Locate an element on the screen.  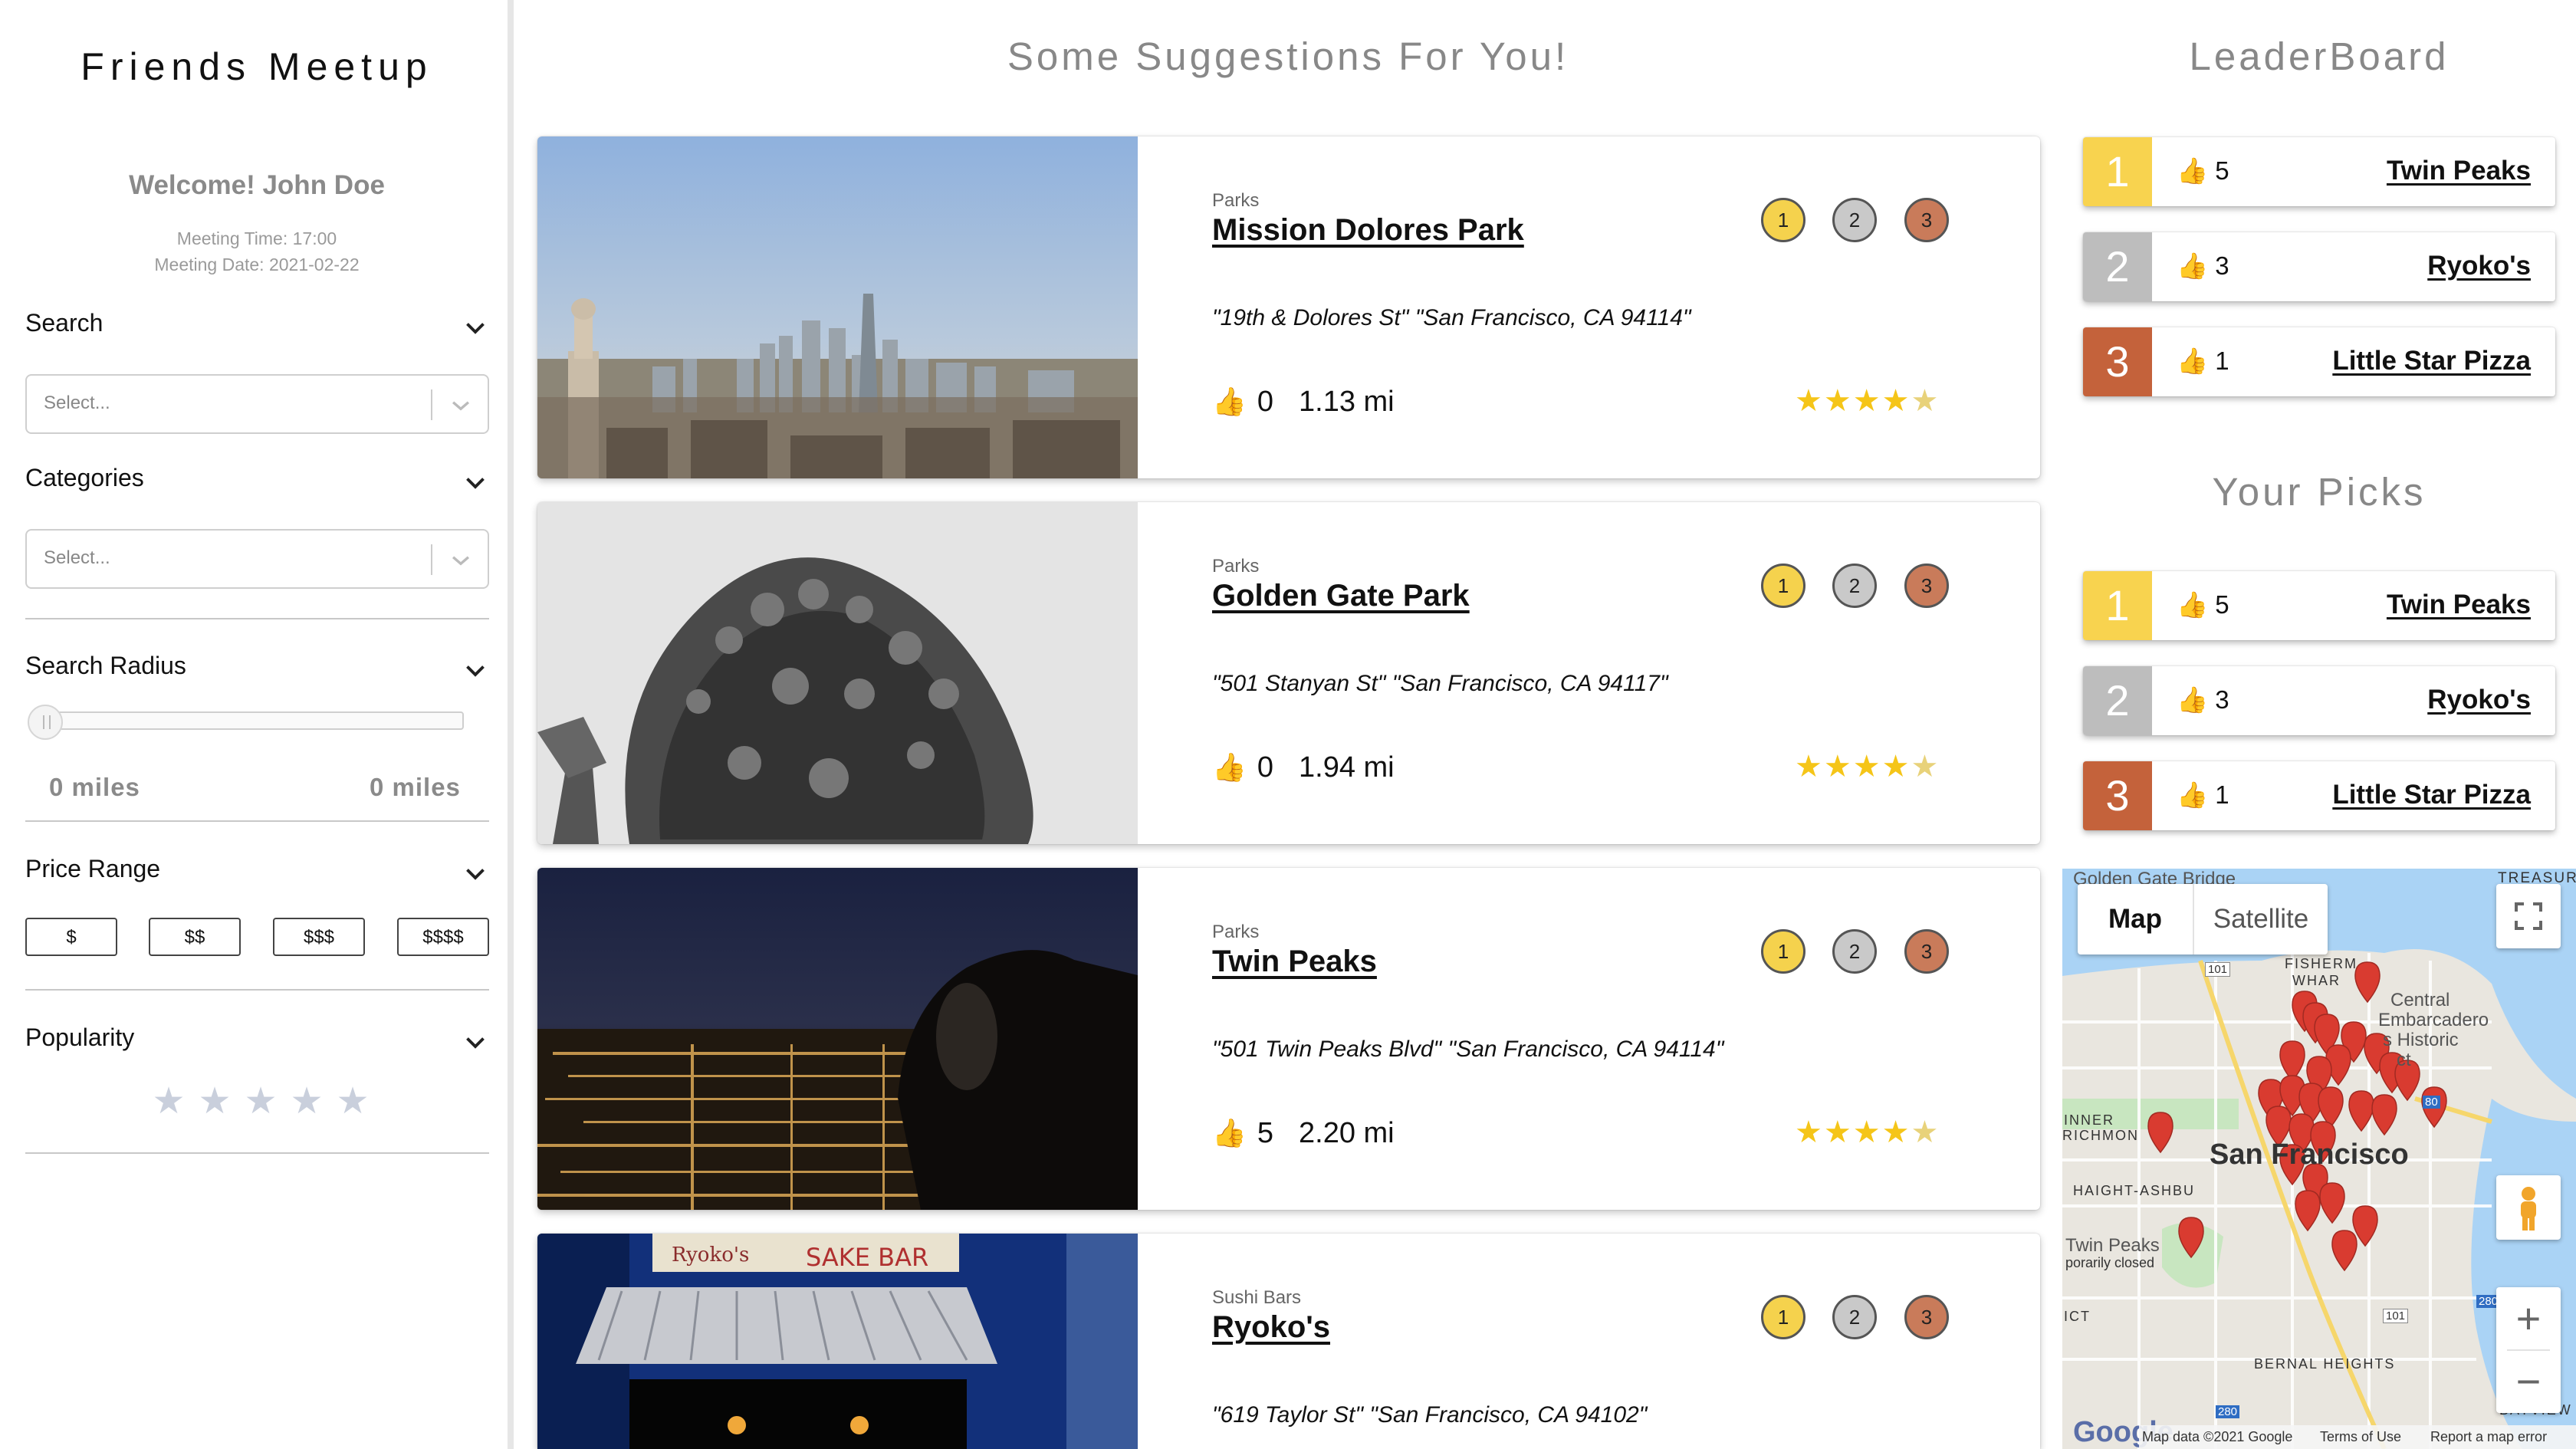
place-category: Parks is located at coordinates (1236, 932).